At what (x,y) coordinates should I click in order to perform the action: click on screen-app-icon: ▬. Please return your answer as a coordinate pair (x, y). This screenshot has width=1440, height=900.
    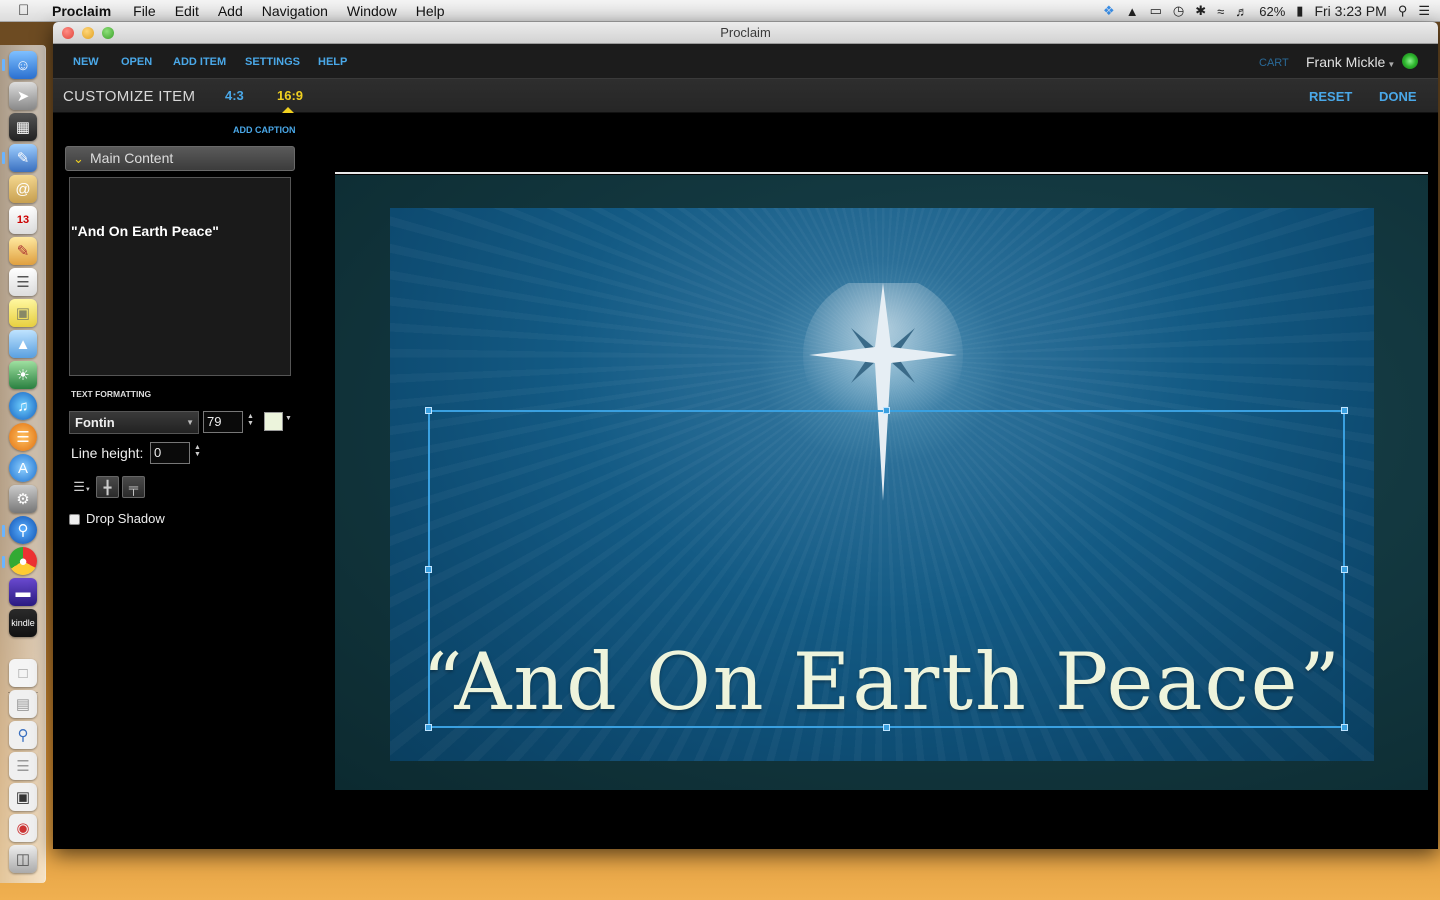
    Looking at the image, I should click on (23, 592).